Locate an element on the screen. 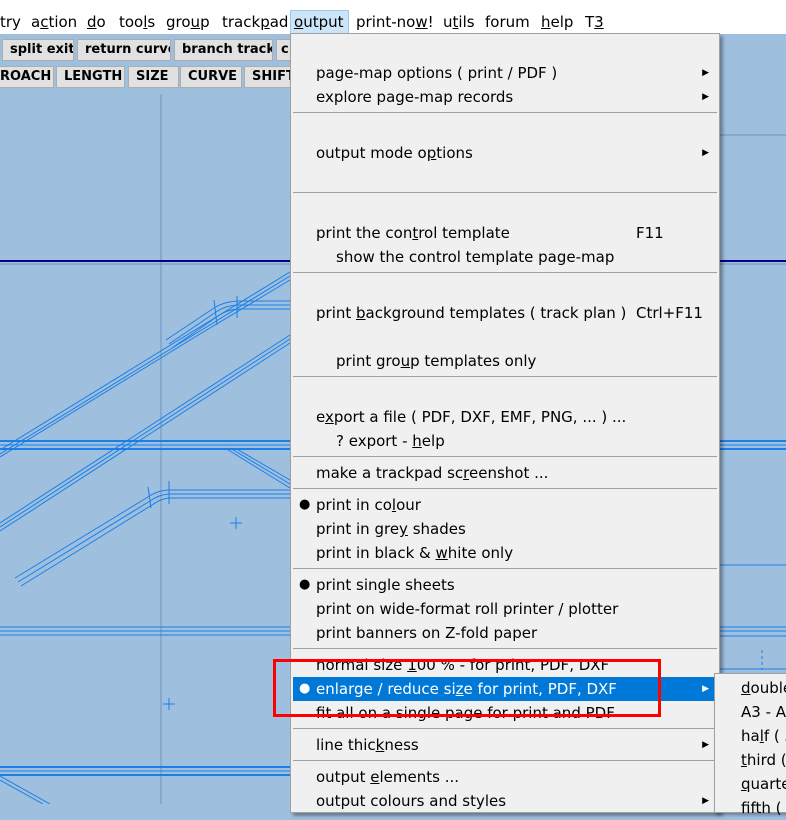  submenu-item-half: half ( 5 is located at coordinates (763, 736).